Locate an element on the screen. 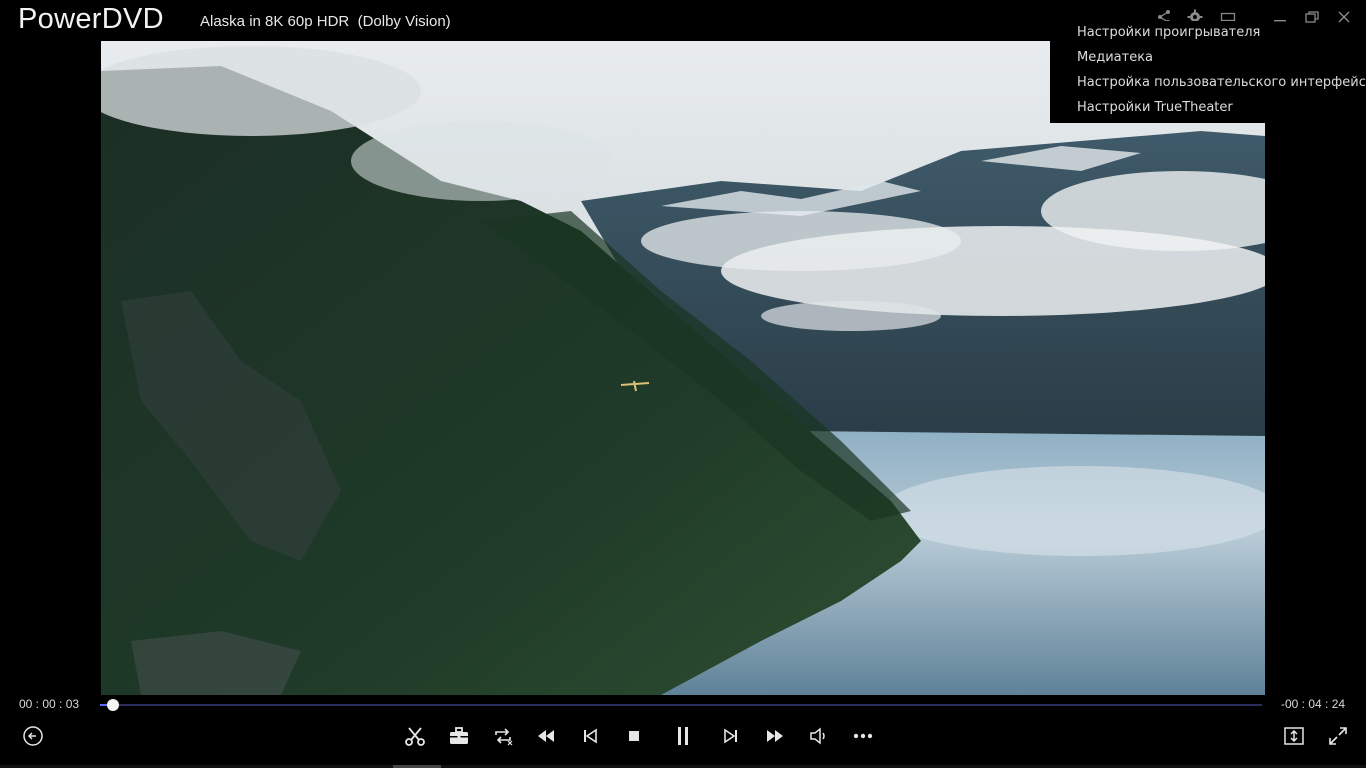  fullscreen-icon is located at coordinates (1338, 736).